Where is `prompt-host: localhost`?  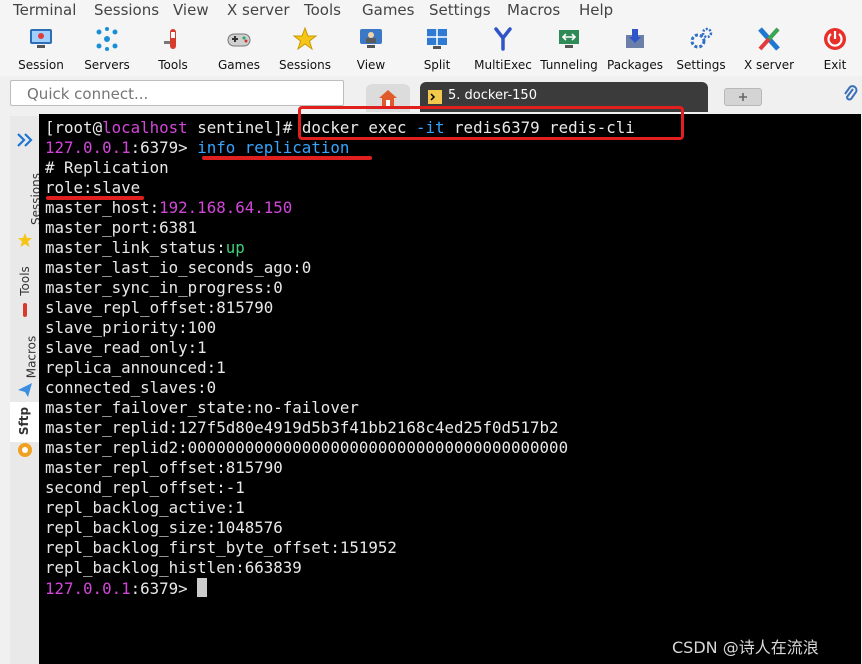
prompt-host: localhost is located at coordinates (145, 127).